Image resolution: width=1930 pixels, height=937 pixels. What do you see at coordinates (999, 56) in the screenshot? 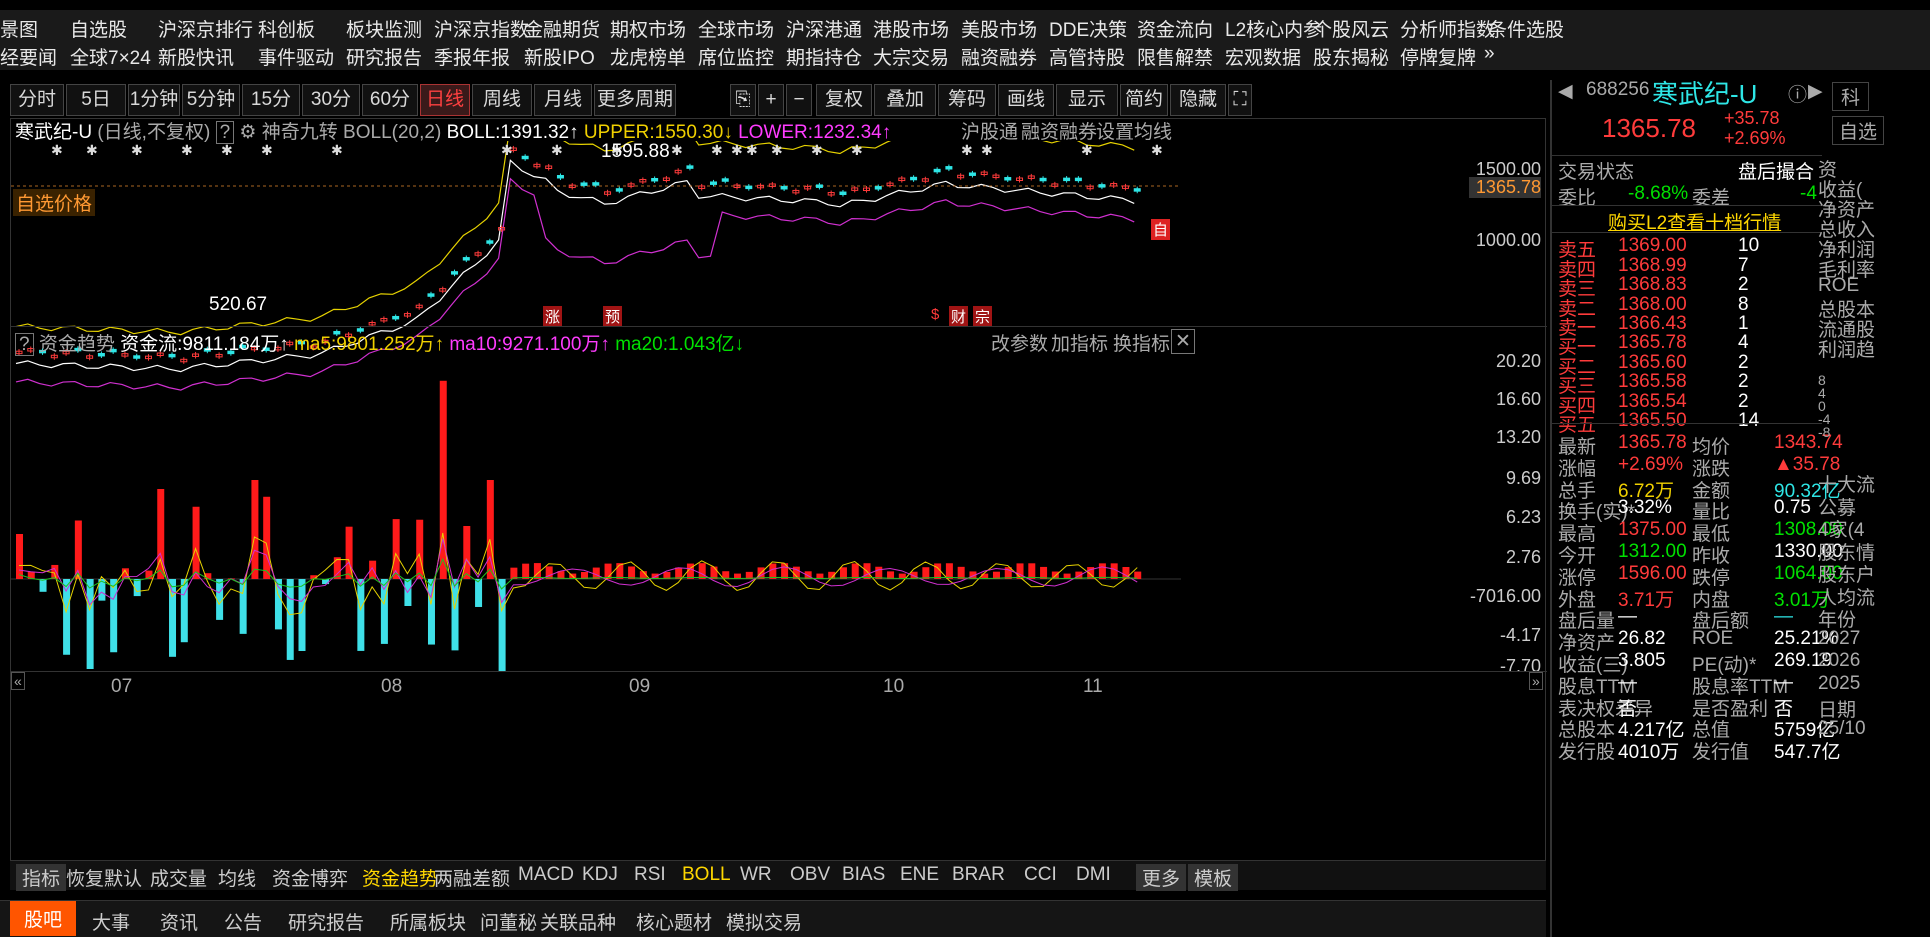
I see `menu-item: 融资融券` at bounding box center [999, 56].